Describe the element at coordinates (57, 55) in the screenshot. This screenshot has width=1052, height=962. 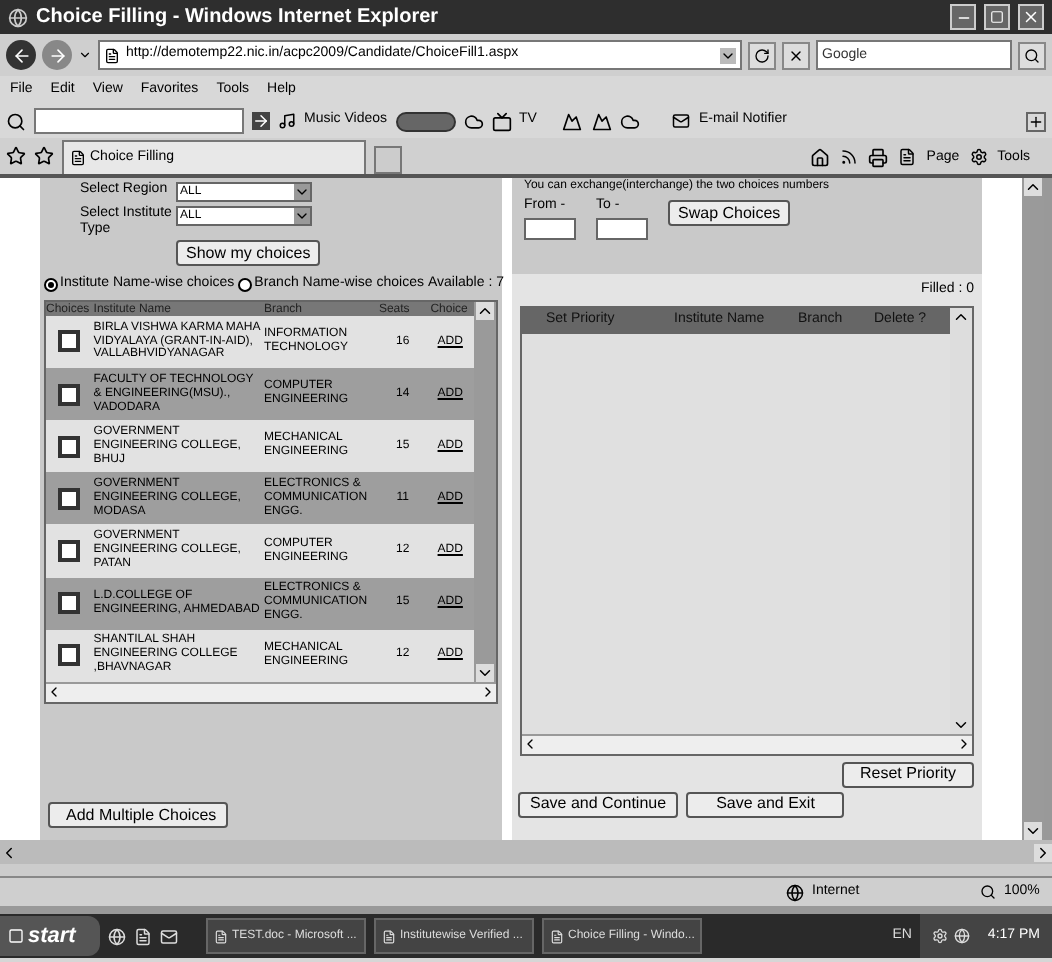
I see `forward-arrow-icon` at that location.